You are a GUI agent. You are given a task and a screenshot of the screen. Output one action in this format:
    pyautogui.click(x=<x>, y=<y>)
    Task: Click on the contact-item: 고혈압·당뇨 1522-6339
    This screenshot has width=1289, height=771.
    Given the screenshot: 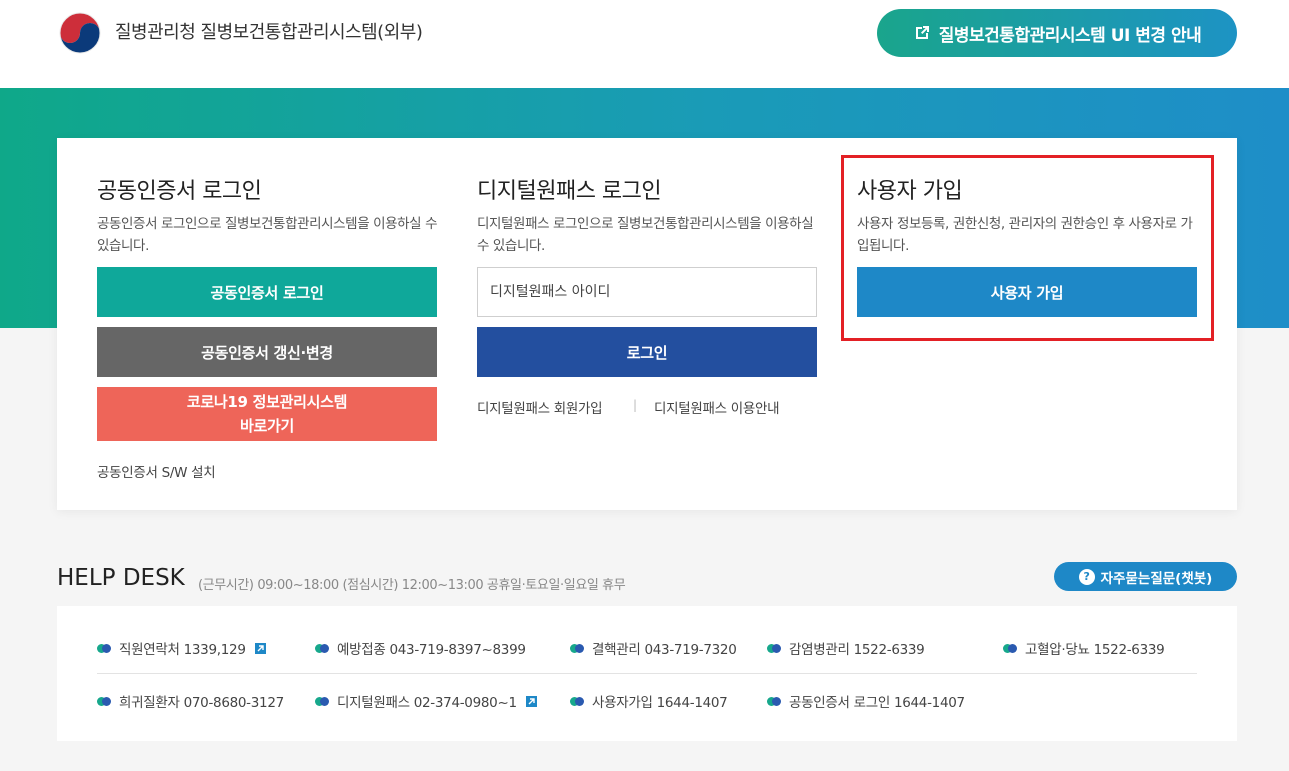 What is the action you would take?
    pyautogui.click(x=1084, y=648)
    